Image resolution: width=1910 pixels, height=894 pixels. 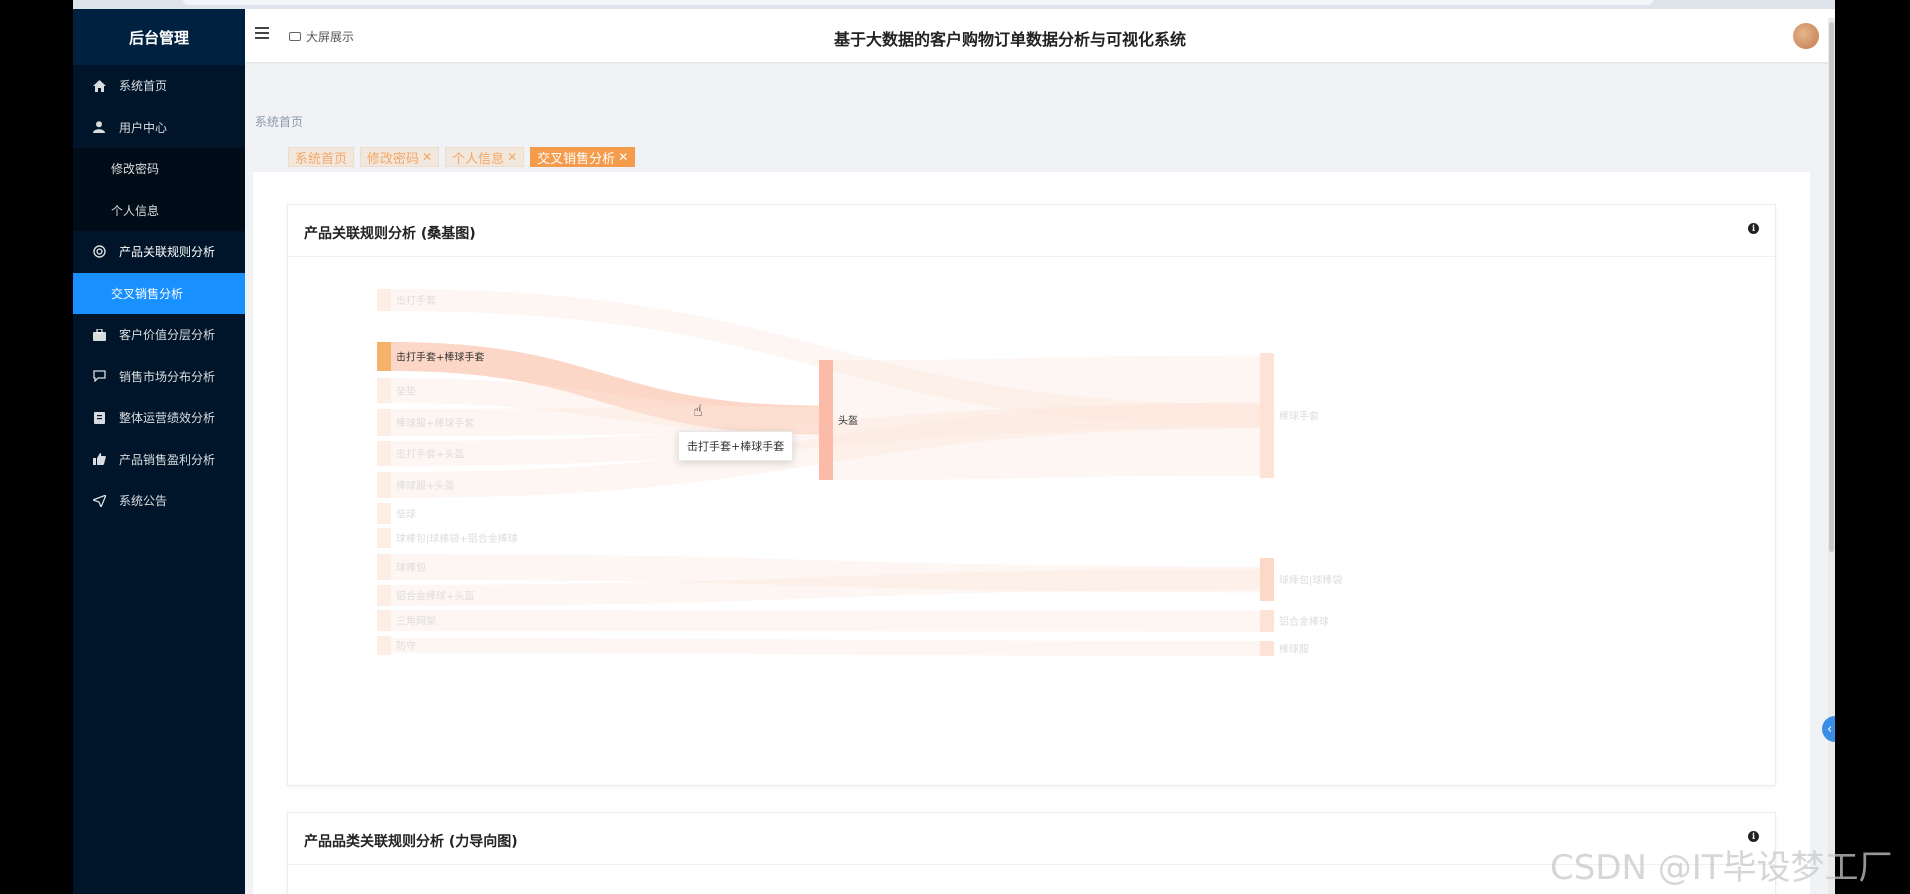 What do you see at coordinates (99, 86) in the screenshot?
I see `home-icon` at bounding box center [99, 86].